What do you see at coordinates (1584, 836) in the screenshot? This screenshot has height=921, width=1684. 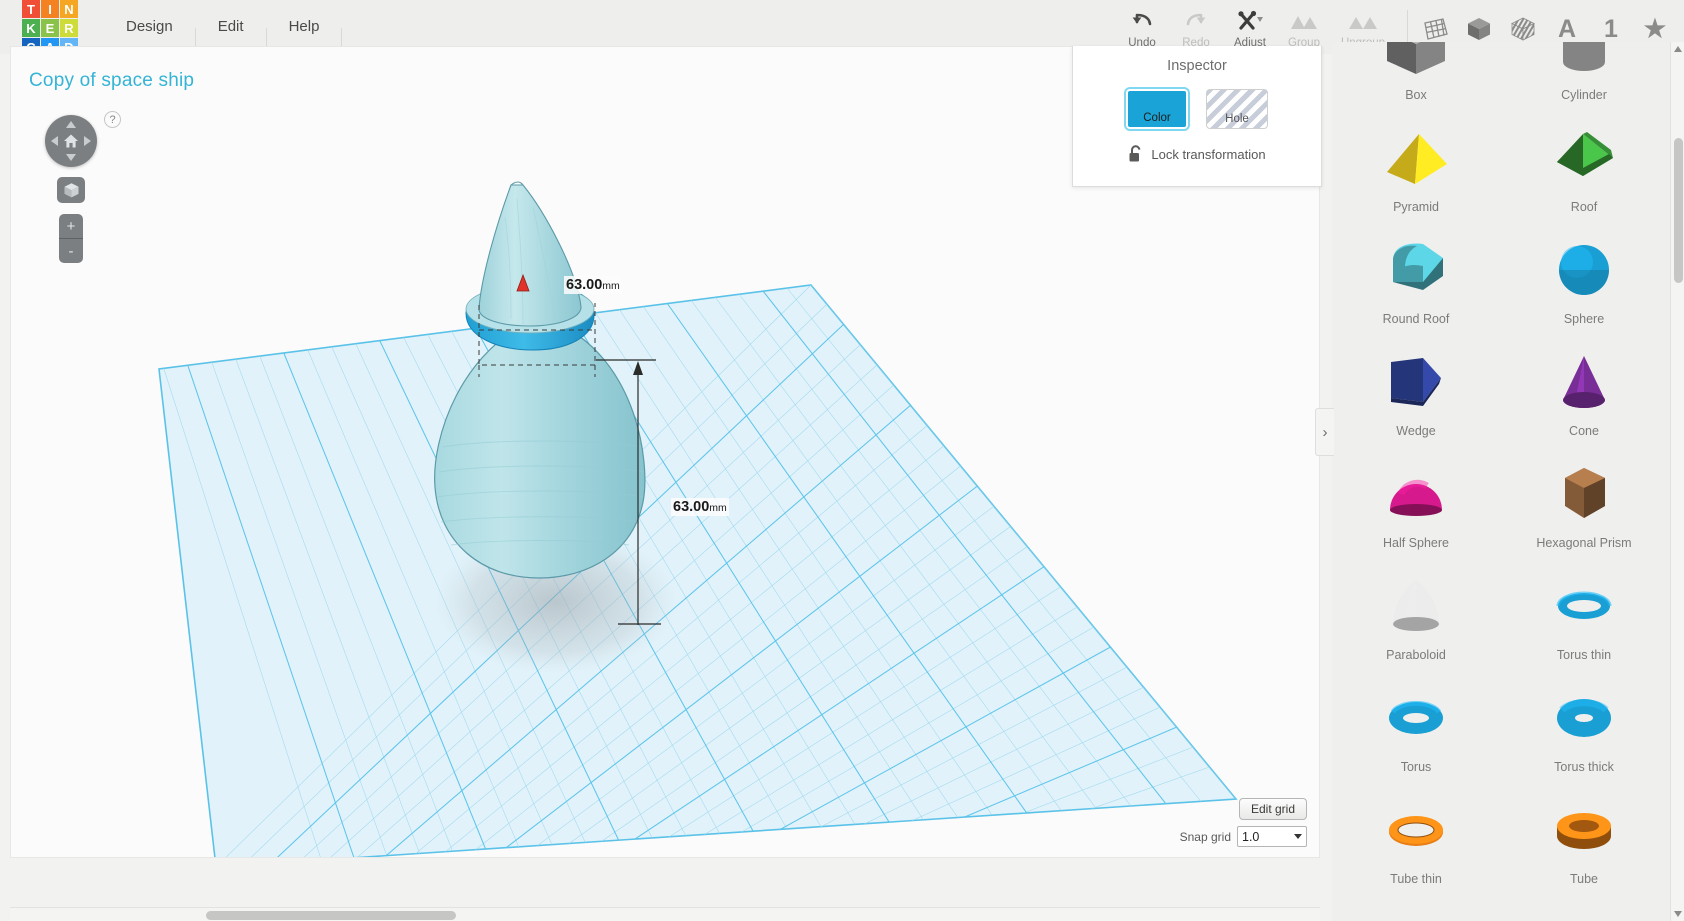 I see `shape-item-tube: Tube` at bounding box center [1584, 836].